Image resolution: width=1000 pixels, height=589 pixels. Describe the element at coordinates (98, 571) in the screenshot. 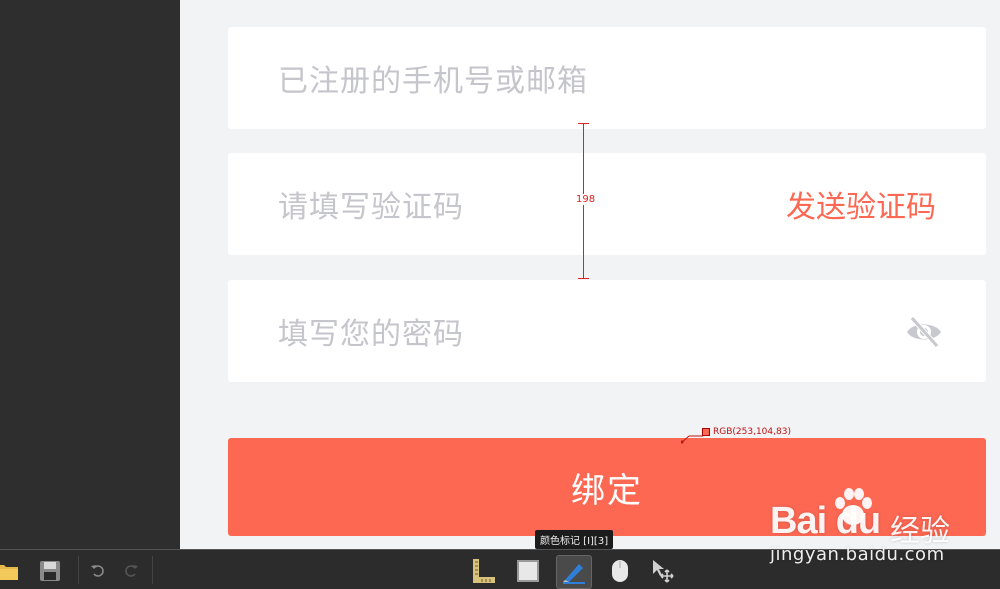

I see `undo-icon` at that location.